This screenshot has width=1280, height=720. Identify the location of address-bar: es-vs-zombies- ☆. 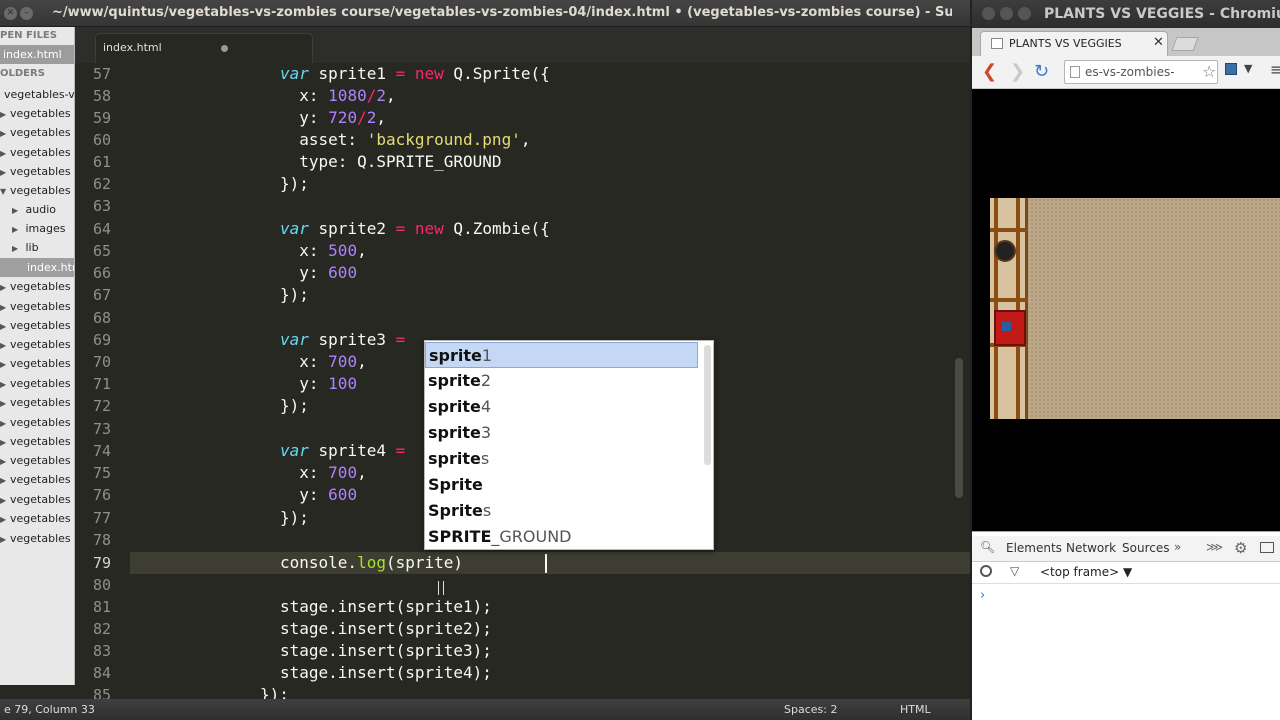
(1141, 72).